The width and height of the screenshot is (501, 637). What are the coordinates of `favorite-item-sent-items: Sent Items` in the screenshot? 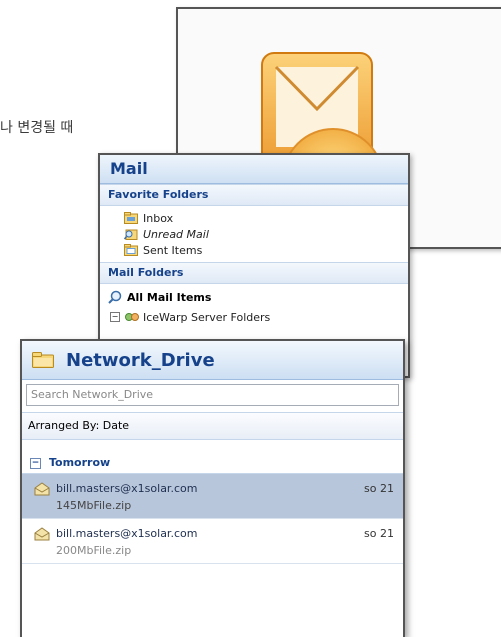 It's located at (254, 250).